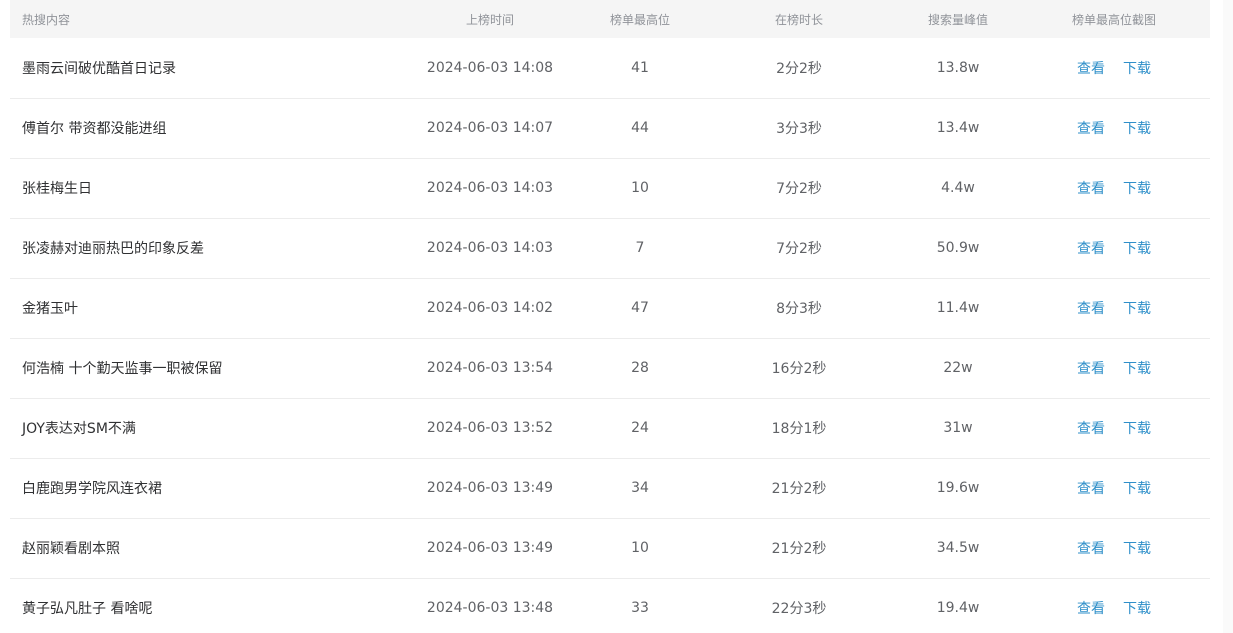 The width and height of the screenshot is (1233, 633). Describe the element at coordinates (490, 308) in the screenshot. I see `row-time: 2024-06-03 14:02` at that location.